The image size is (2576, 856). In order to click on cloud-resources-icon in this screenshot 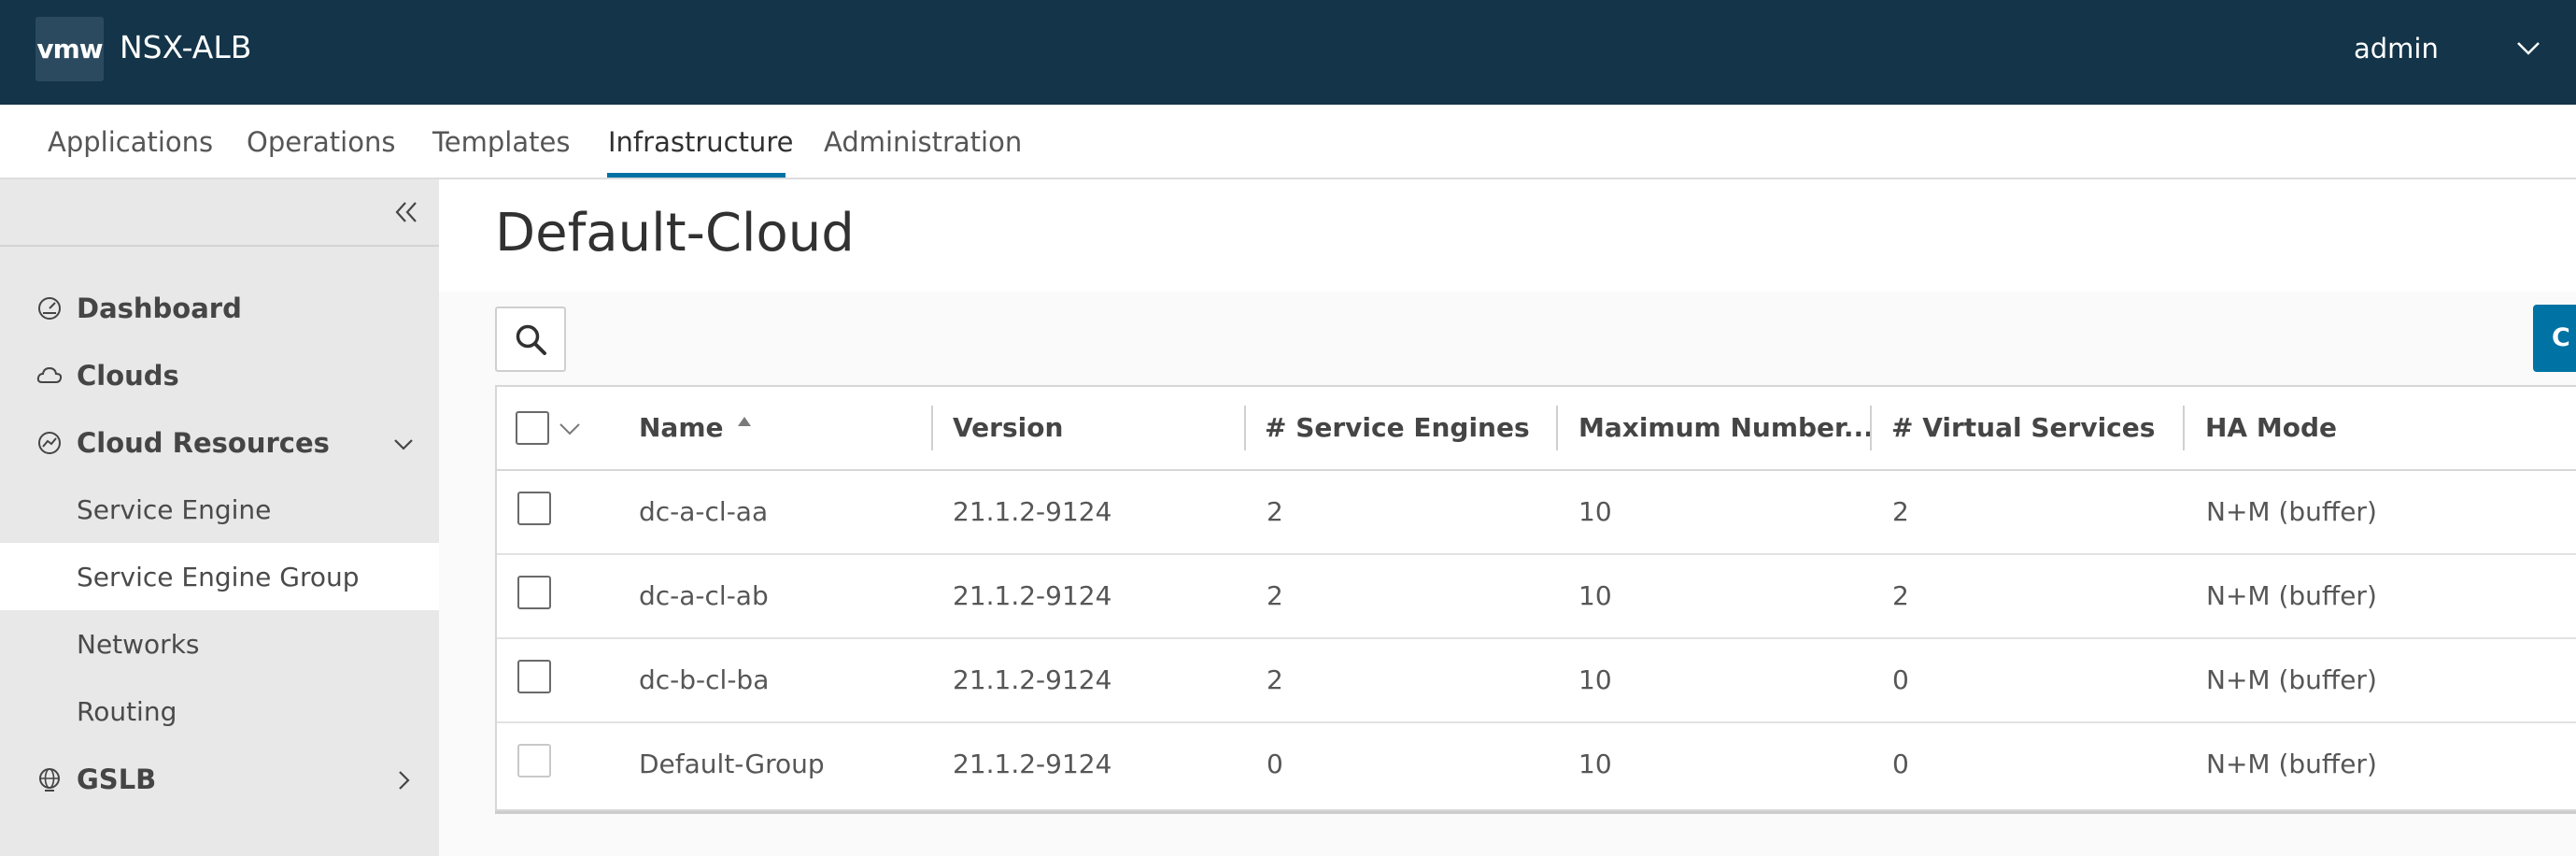, I will do `click(49, 443)`.